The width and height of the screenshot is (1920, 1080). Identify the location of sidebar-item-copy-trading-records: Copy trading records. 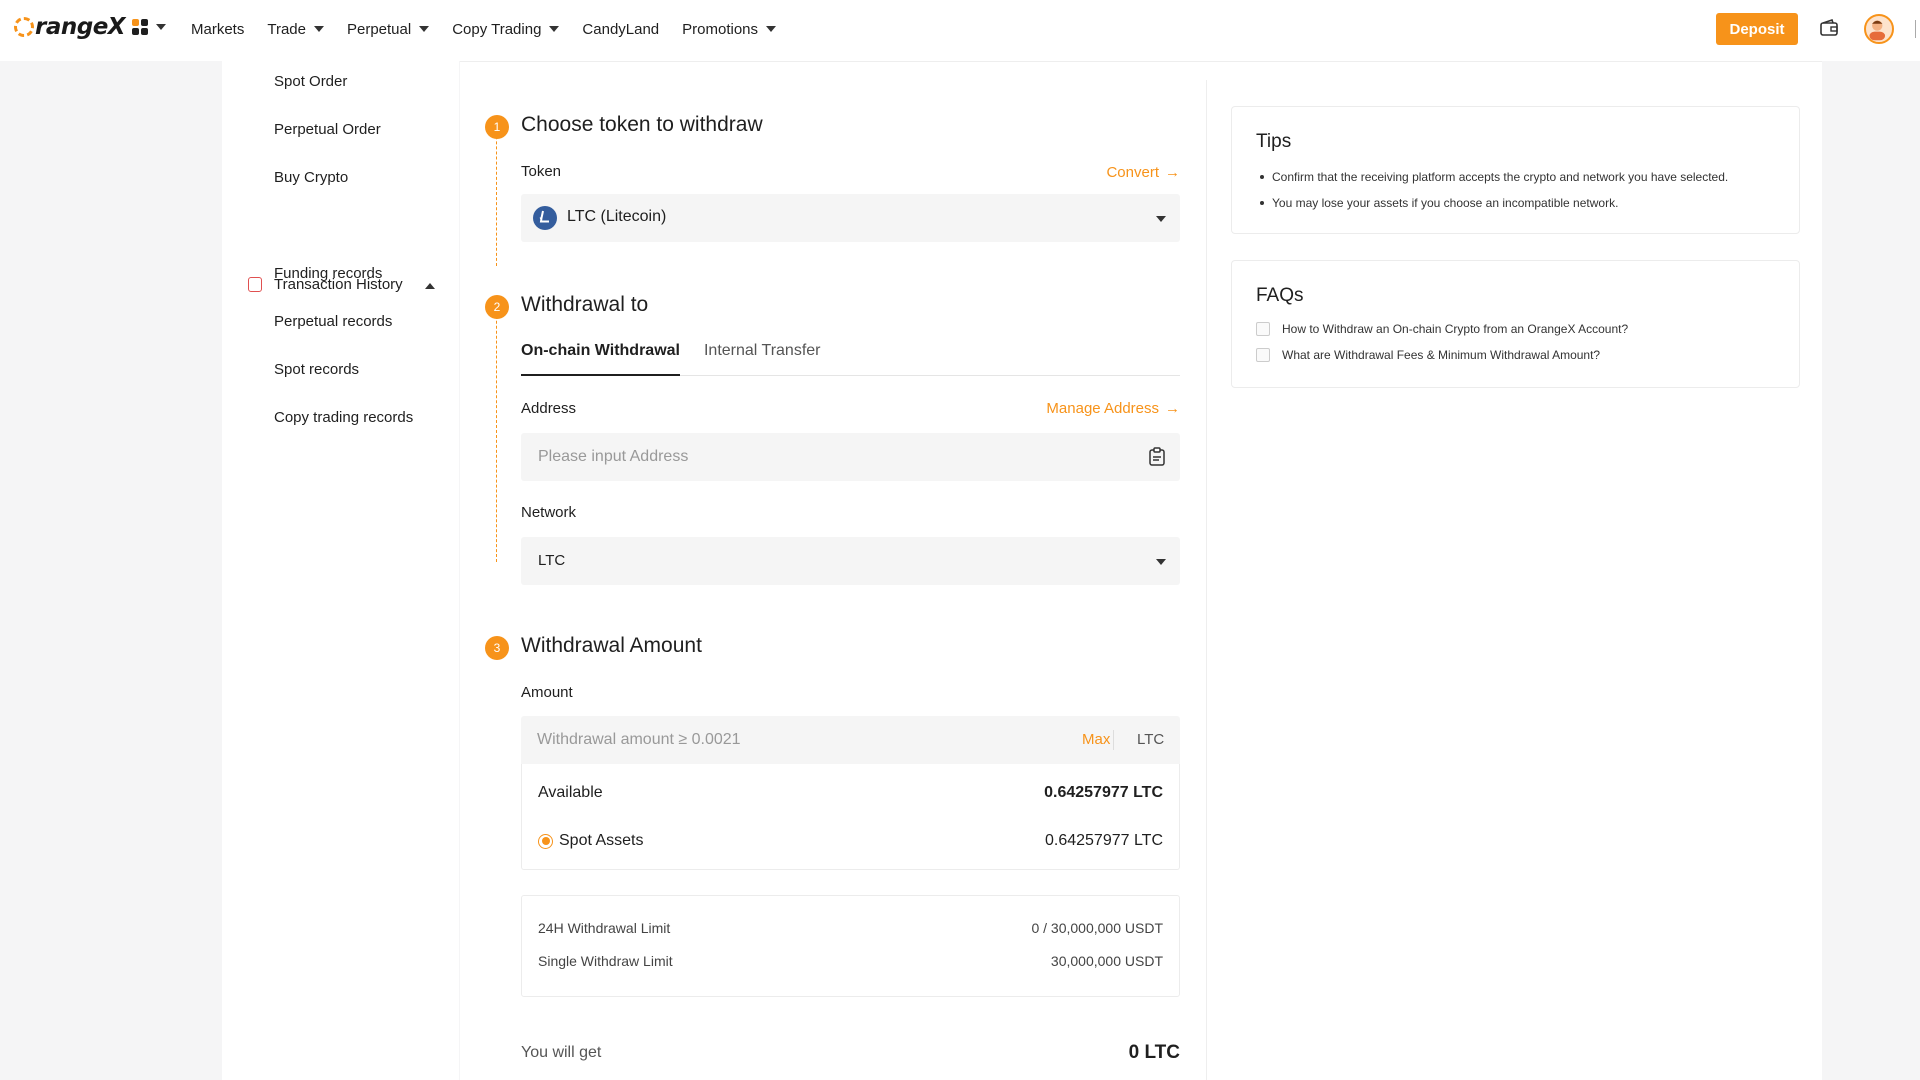
(343, 417).